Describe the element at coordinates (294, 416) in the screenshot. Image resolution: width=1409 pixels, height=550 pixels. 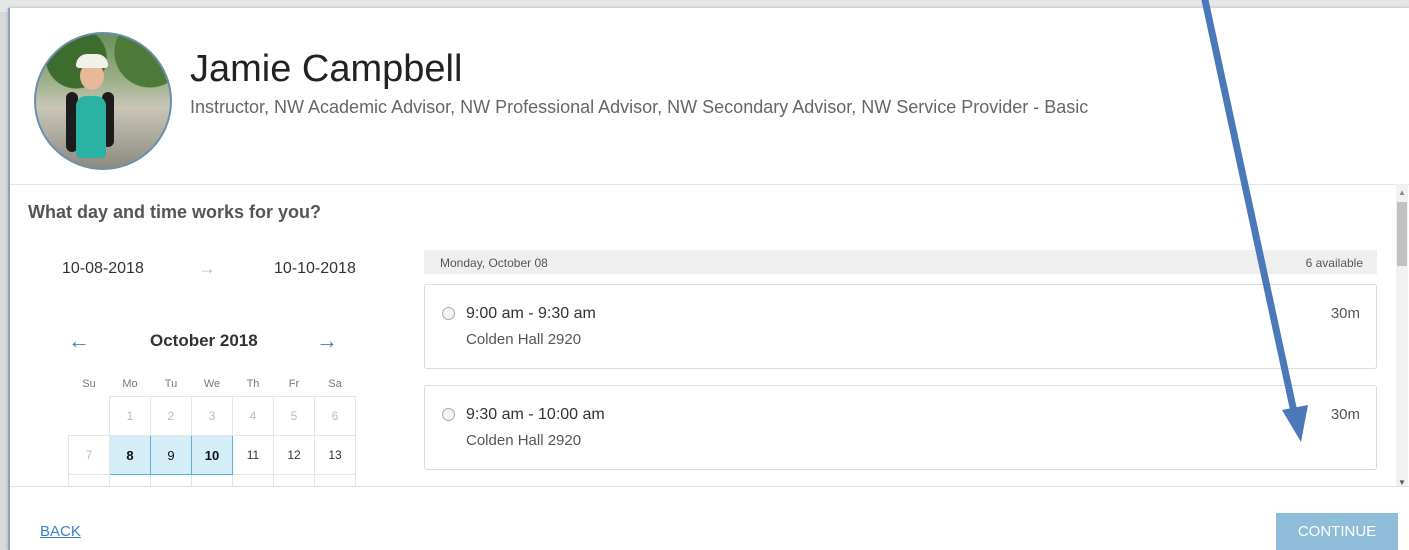
I see `calendar-day: 5` at that location.